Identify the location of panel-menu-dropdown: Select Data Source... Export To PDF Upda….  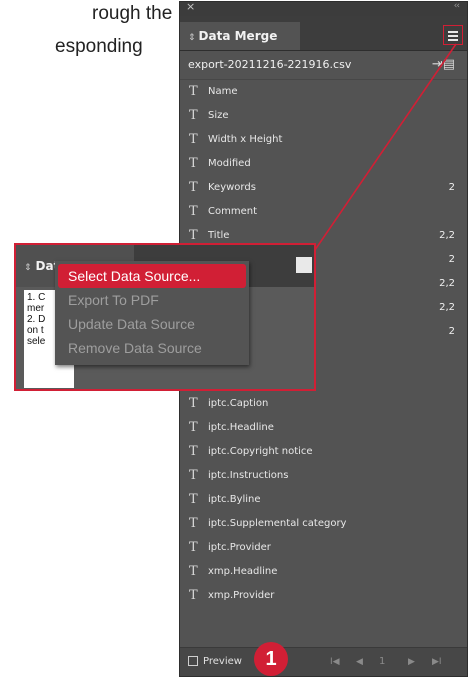
(152, 313).